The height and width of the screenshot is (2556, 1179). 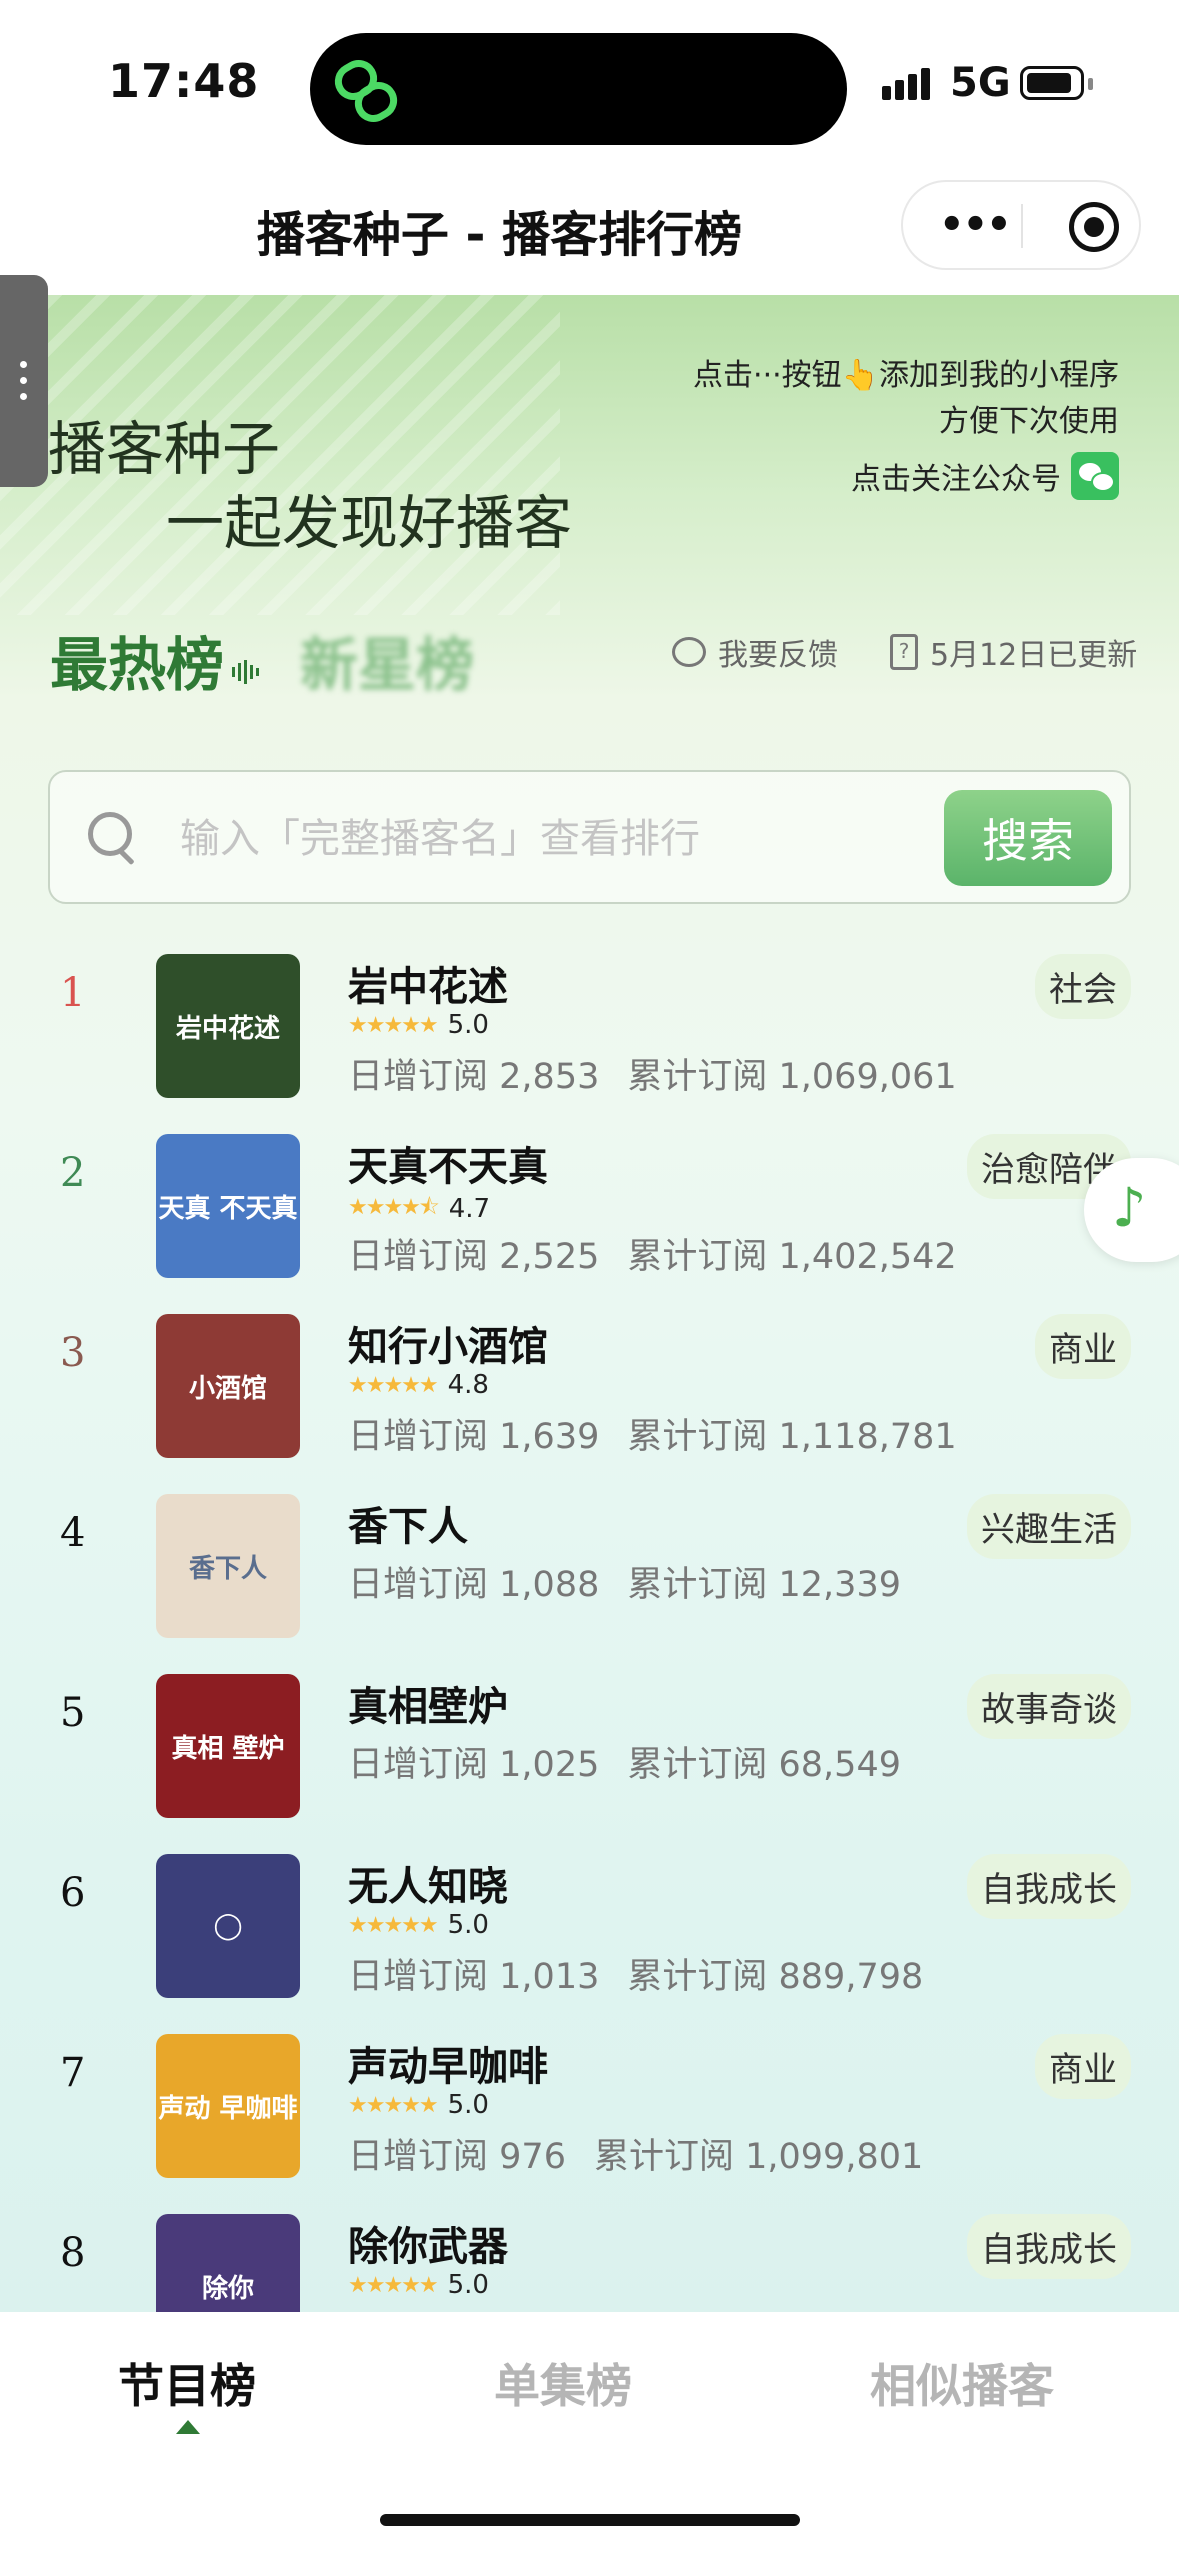 I want to click on subscription-stats: 日增订阅 1,639 累计订阅 1,118,781, so click(x=652, y=1433).